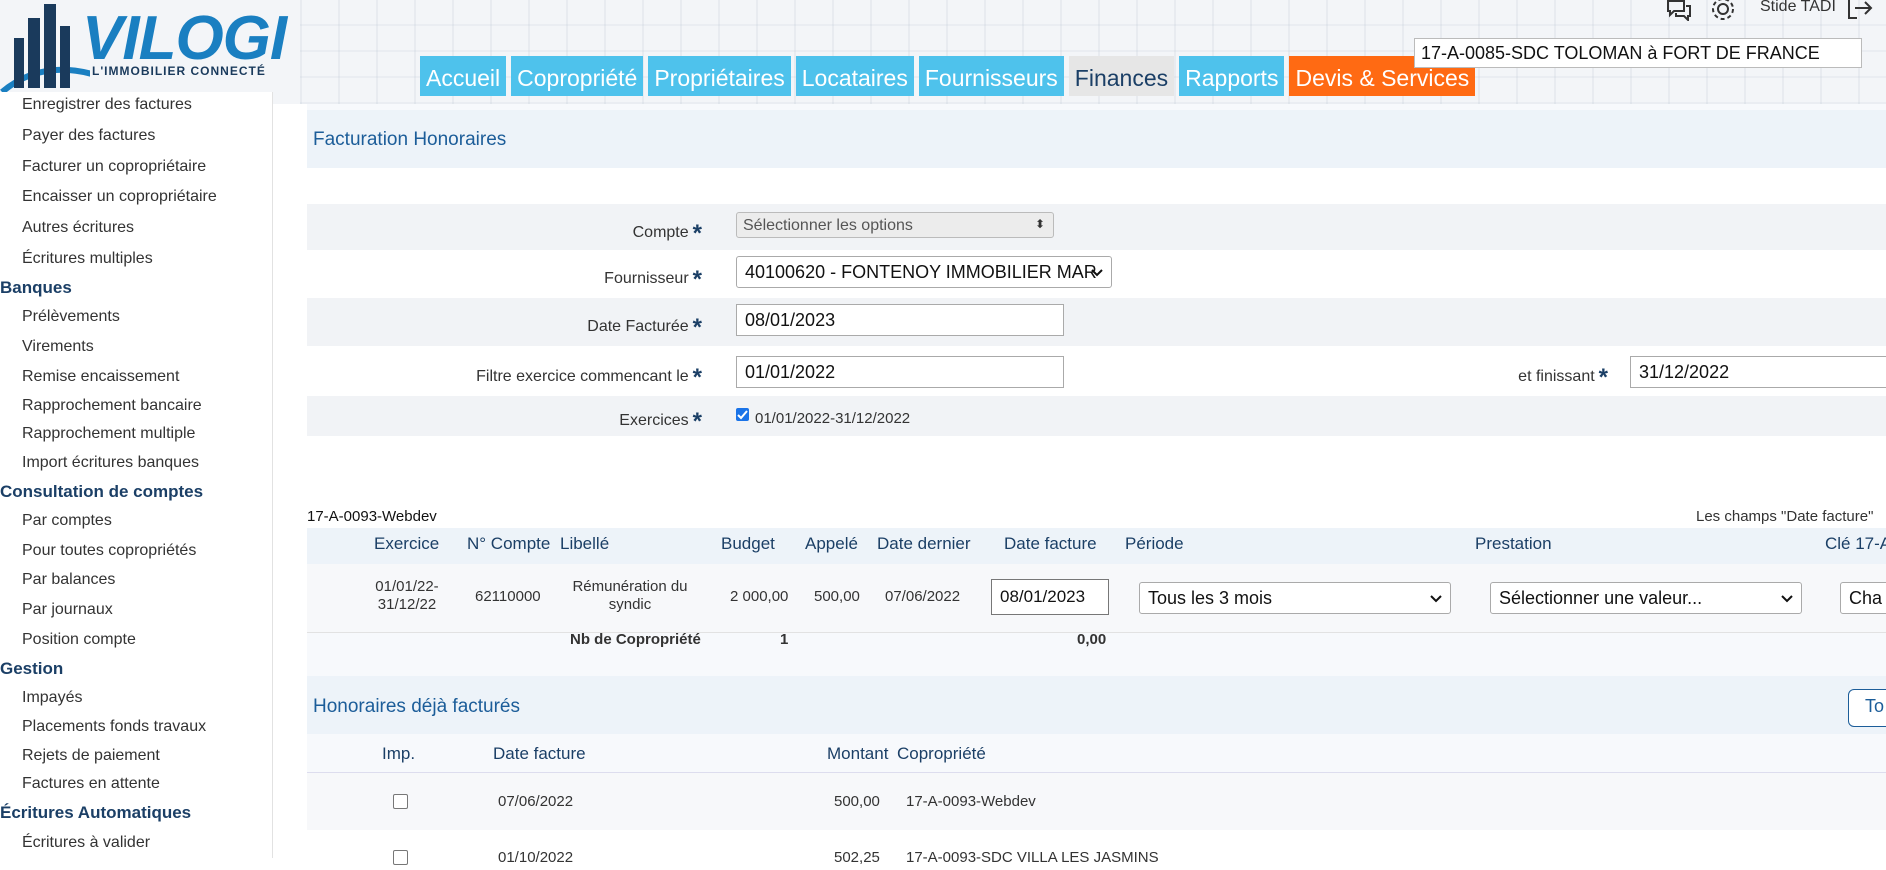  What do you see at coordinates (1039, 224) in the screenshot?
I see `updown-caret-icon: ⬍` at bounding box center [1039, 224].